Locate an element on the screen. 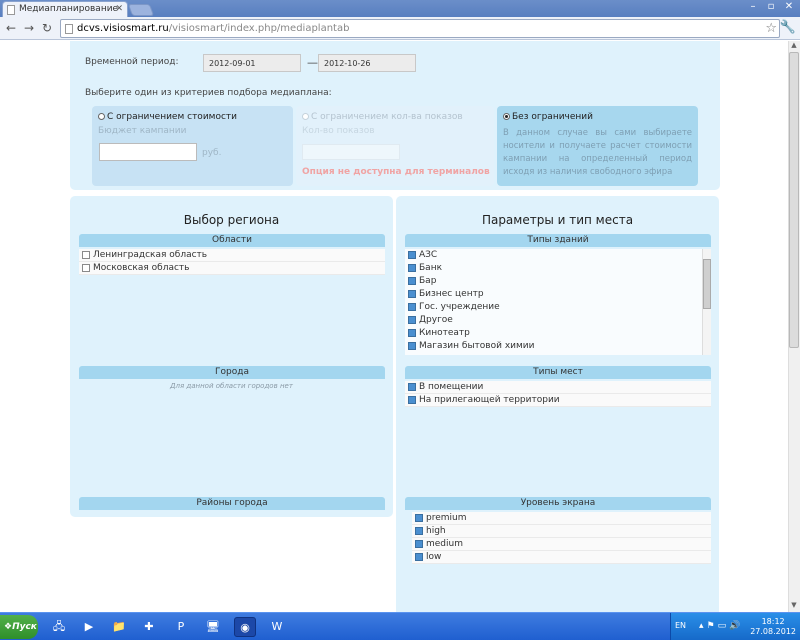 The width and height of the screenshot is (800, 640). window-titlebar: Медиапланирование ✕ – ▫ ✕ is located at coordinates (400, 8).